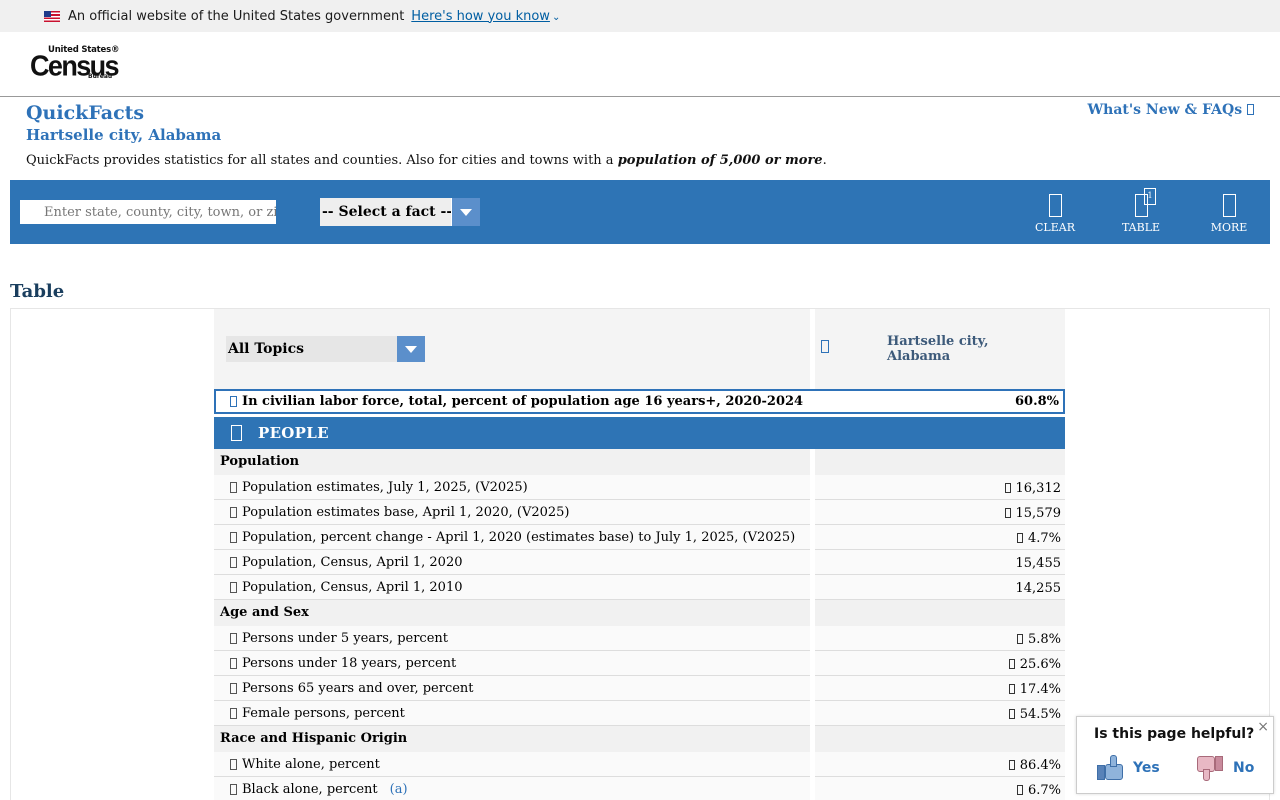 The image size is (1280, 800). Describe the element at coordinates (639, 433) in the screenshot. I see `people-section-header: PEOPLE` at that location.